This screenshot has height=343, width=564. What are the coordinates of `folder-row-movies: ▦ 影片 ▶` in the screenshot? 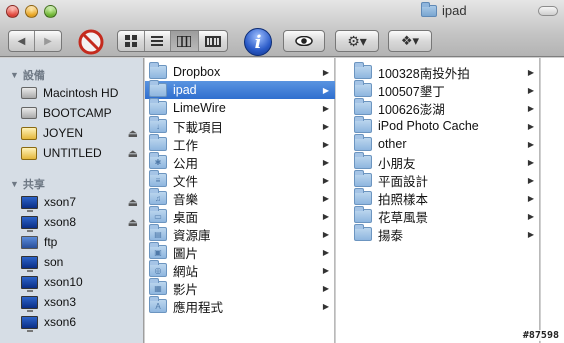 It's located at (240, 287).